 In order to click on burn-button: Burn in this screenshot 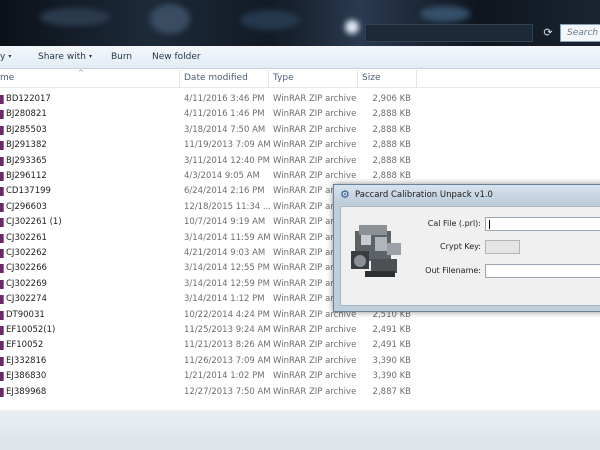, I will do `click(121, 57)`.